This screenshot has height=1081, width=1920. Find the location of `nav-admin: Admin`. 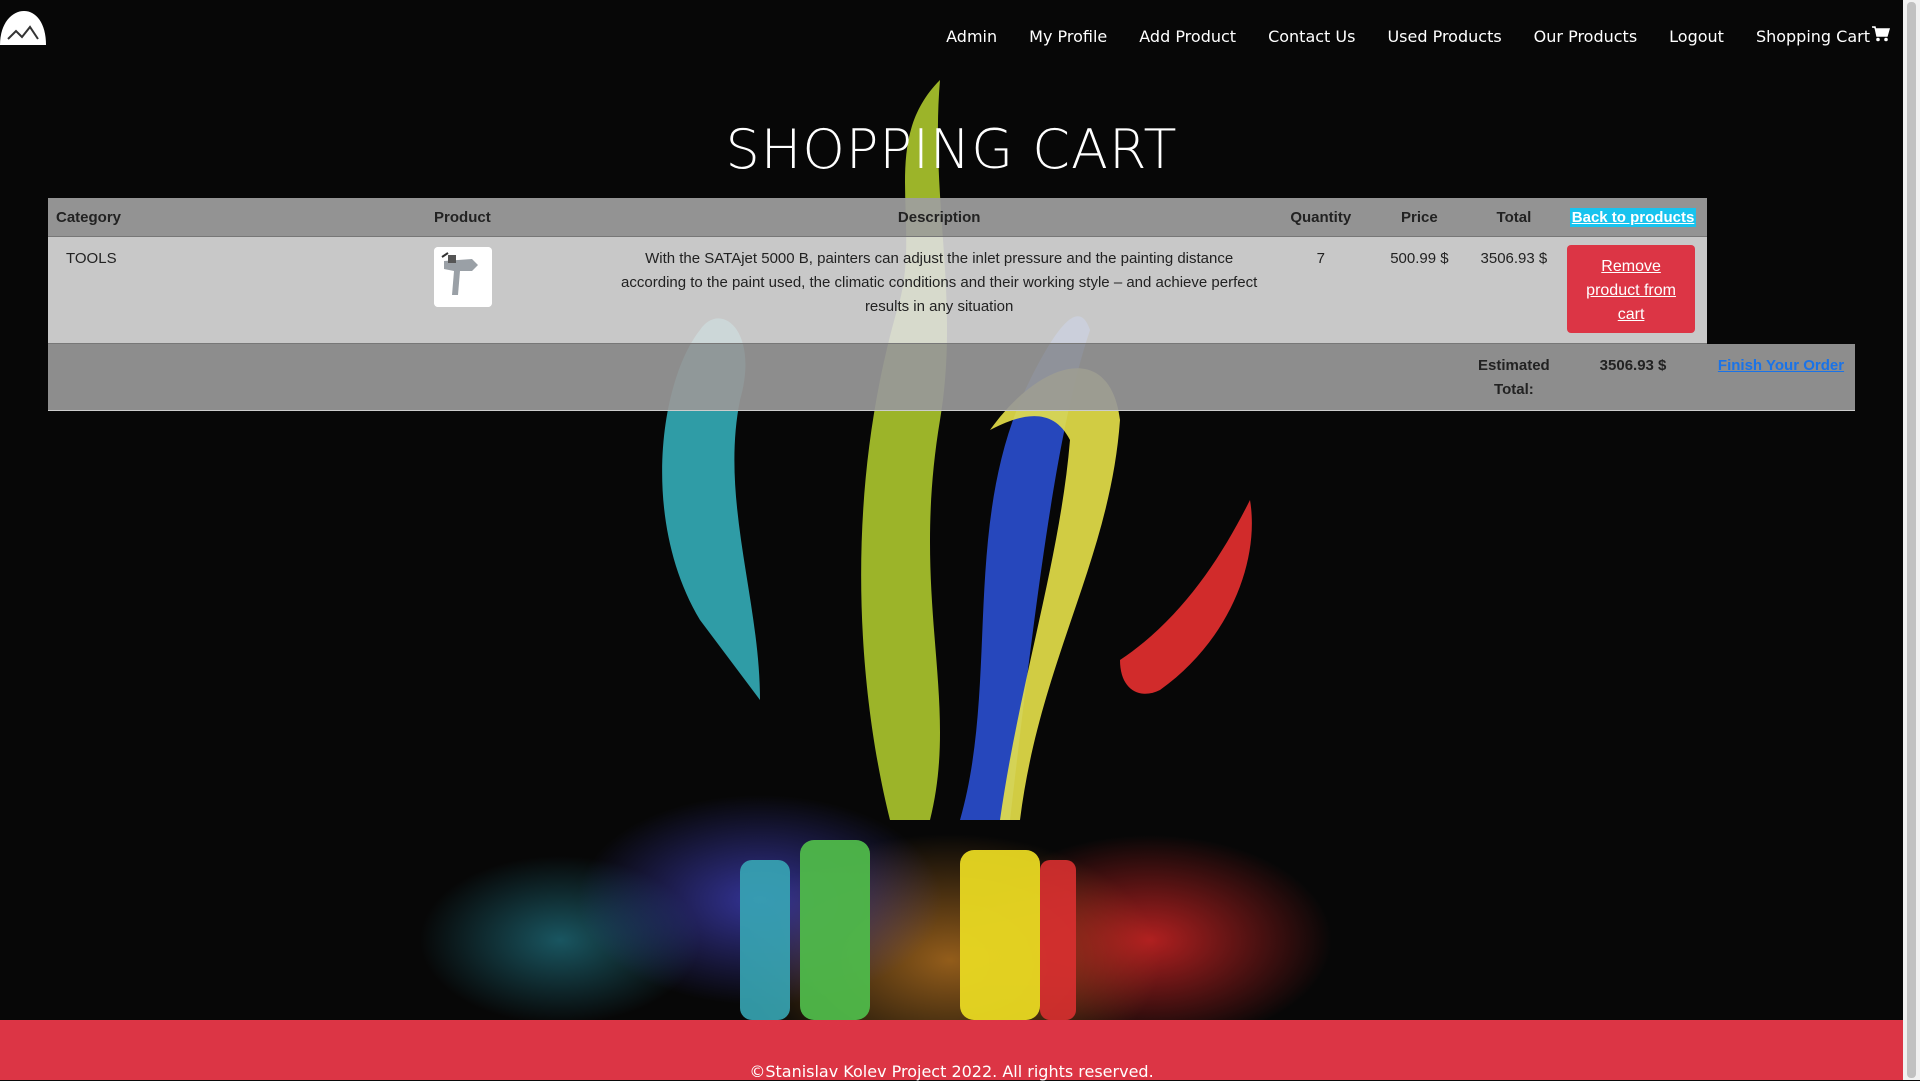

nav-admin: Admin is located at coordinates (971, 36).